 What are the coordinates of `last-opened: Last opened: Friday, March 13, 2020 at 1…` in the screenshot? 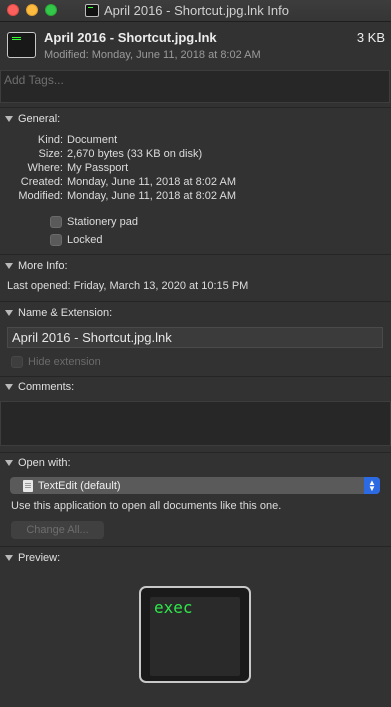 It's located at (128, 286).